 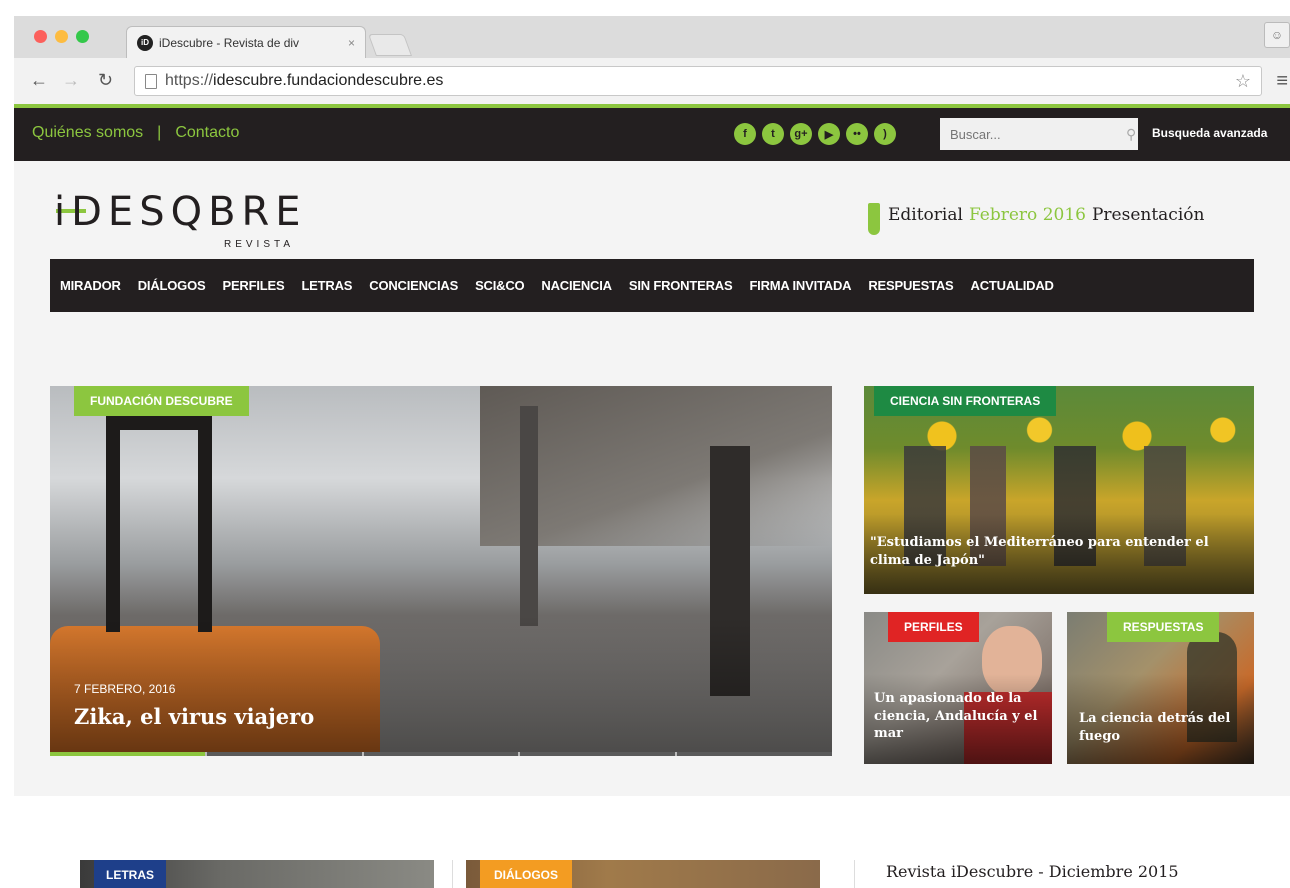 What do you see at coordinates (1027, 215) in the screenshot?
I see `editorial-month: Febrero 2016` at bounding box center [1027, 215].